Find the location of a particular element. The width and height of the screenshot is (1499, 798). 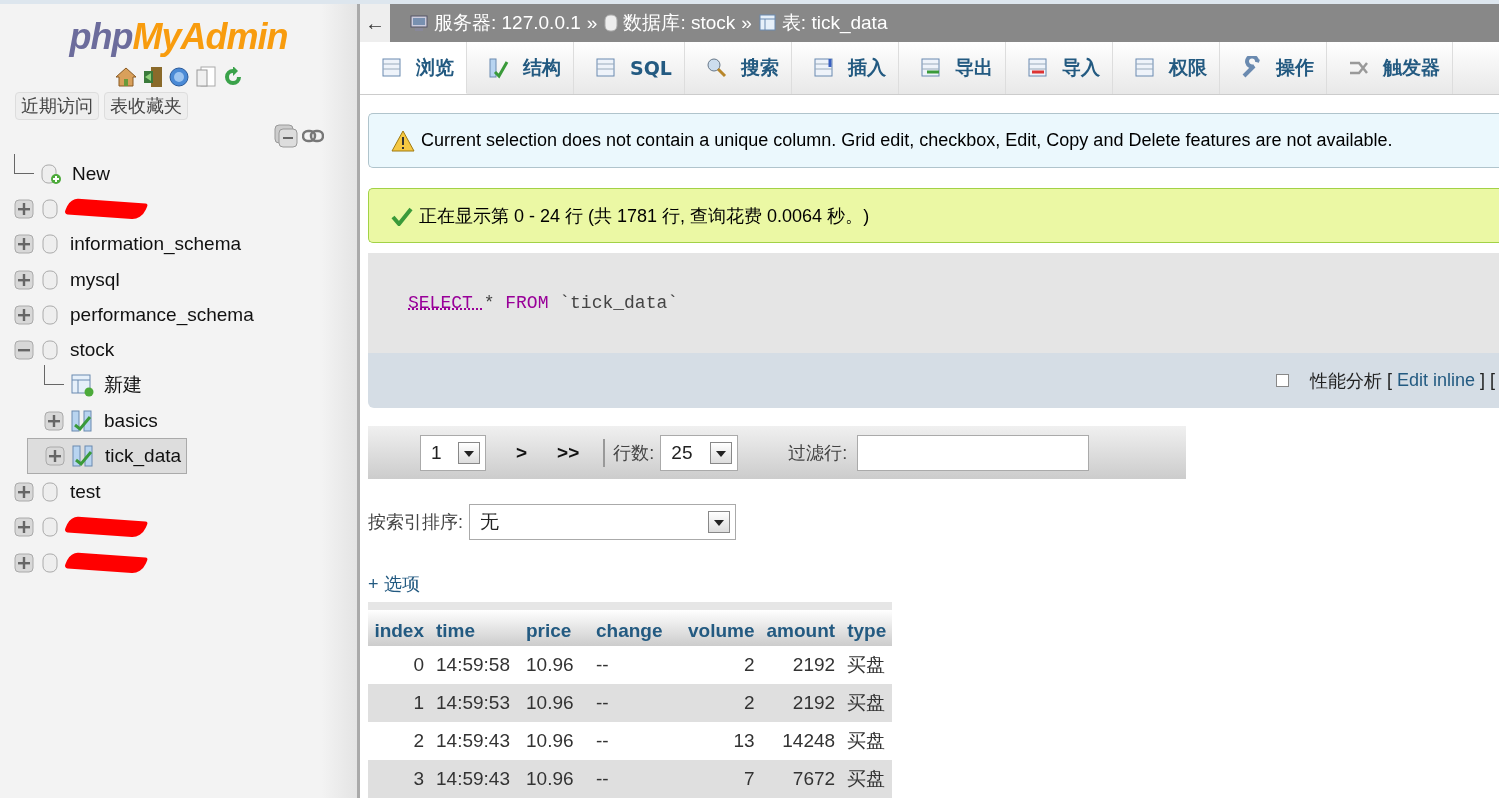

grid-icon is located at coordinates (392, 67).